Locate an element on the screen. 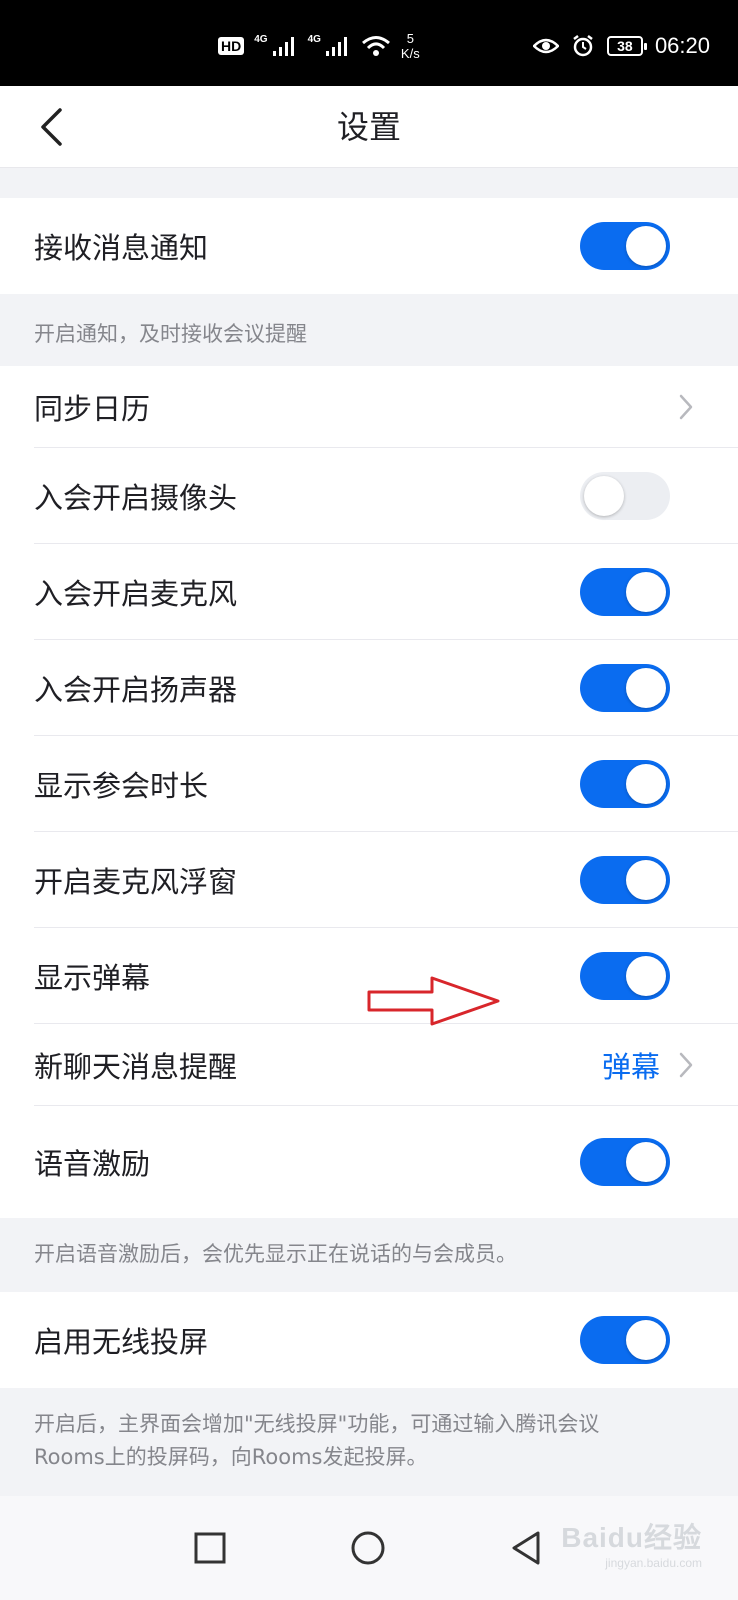 This screenshot has height=1600, width=738. setting-label: 显示参会时长 is located at coordinates (121, 786).